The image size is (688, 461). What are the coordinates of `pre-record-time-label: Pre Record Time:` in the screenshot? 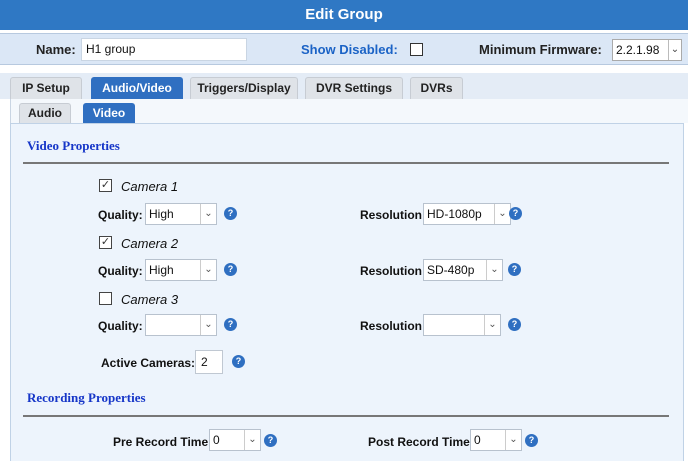 It's located at (163, 442).